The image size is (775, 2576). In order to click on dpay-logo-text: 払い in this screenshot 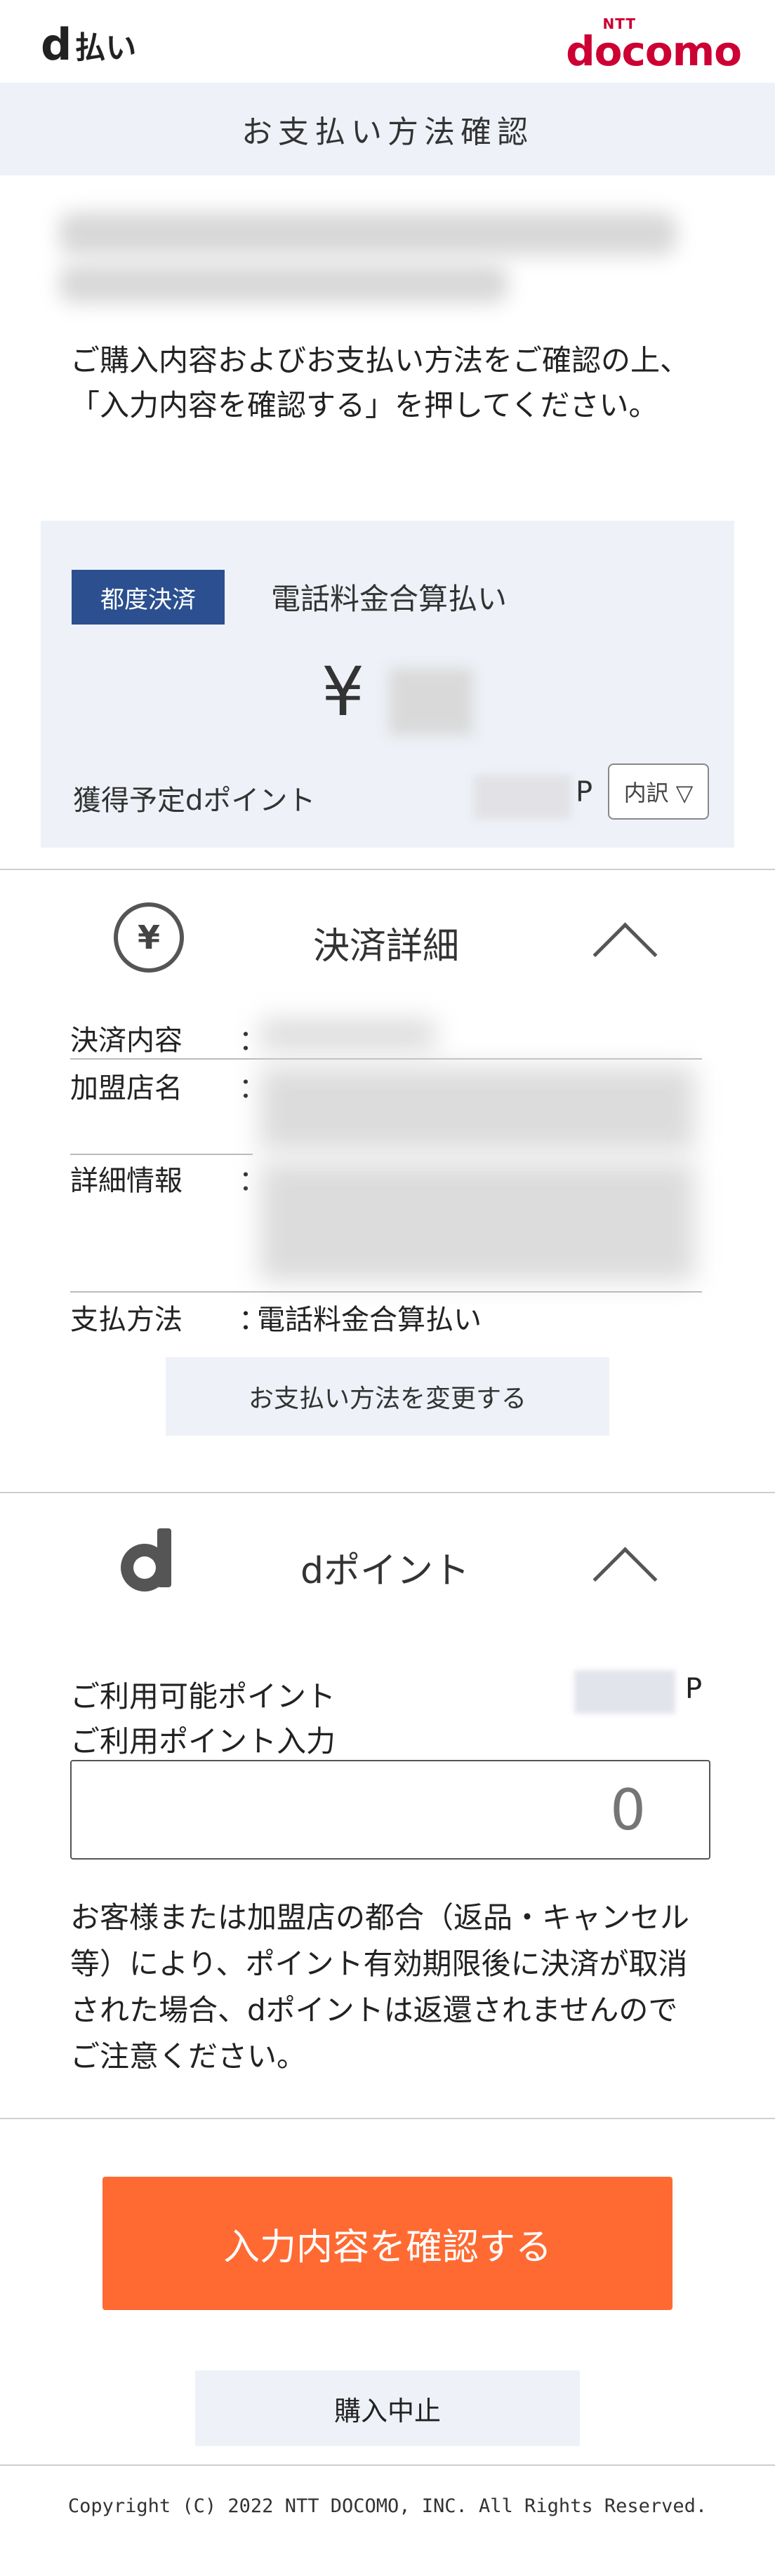, I will do `click(105, 48)`.